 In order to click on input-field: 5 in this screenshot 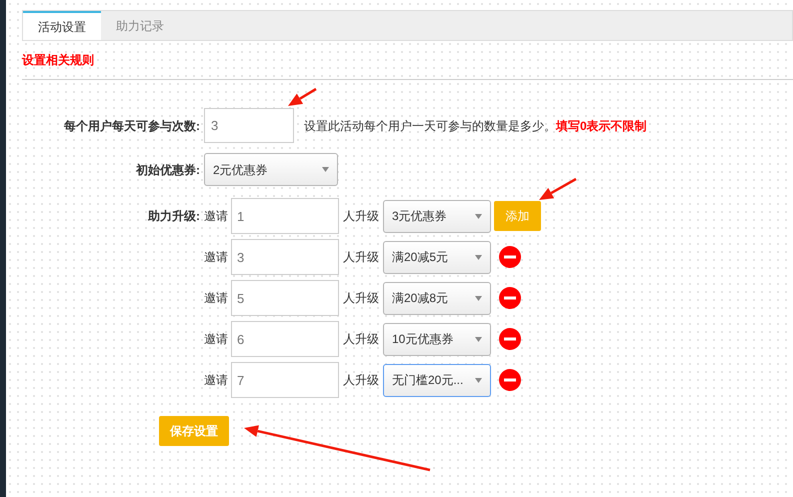, I will do `click(285, 298)`.